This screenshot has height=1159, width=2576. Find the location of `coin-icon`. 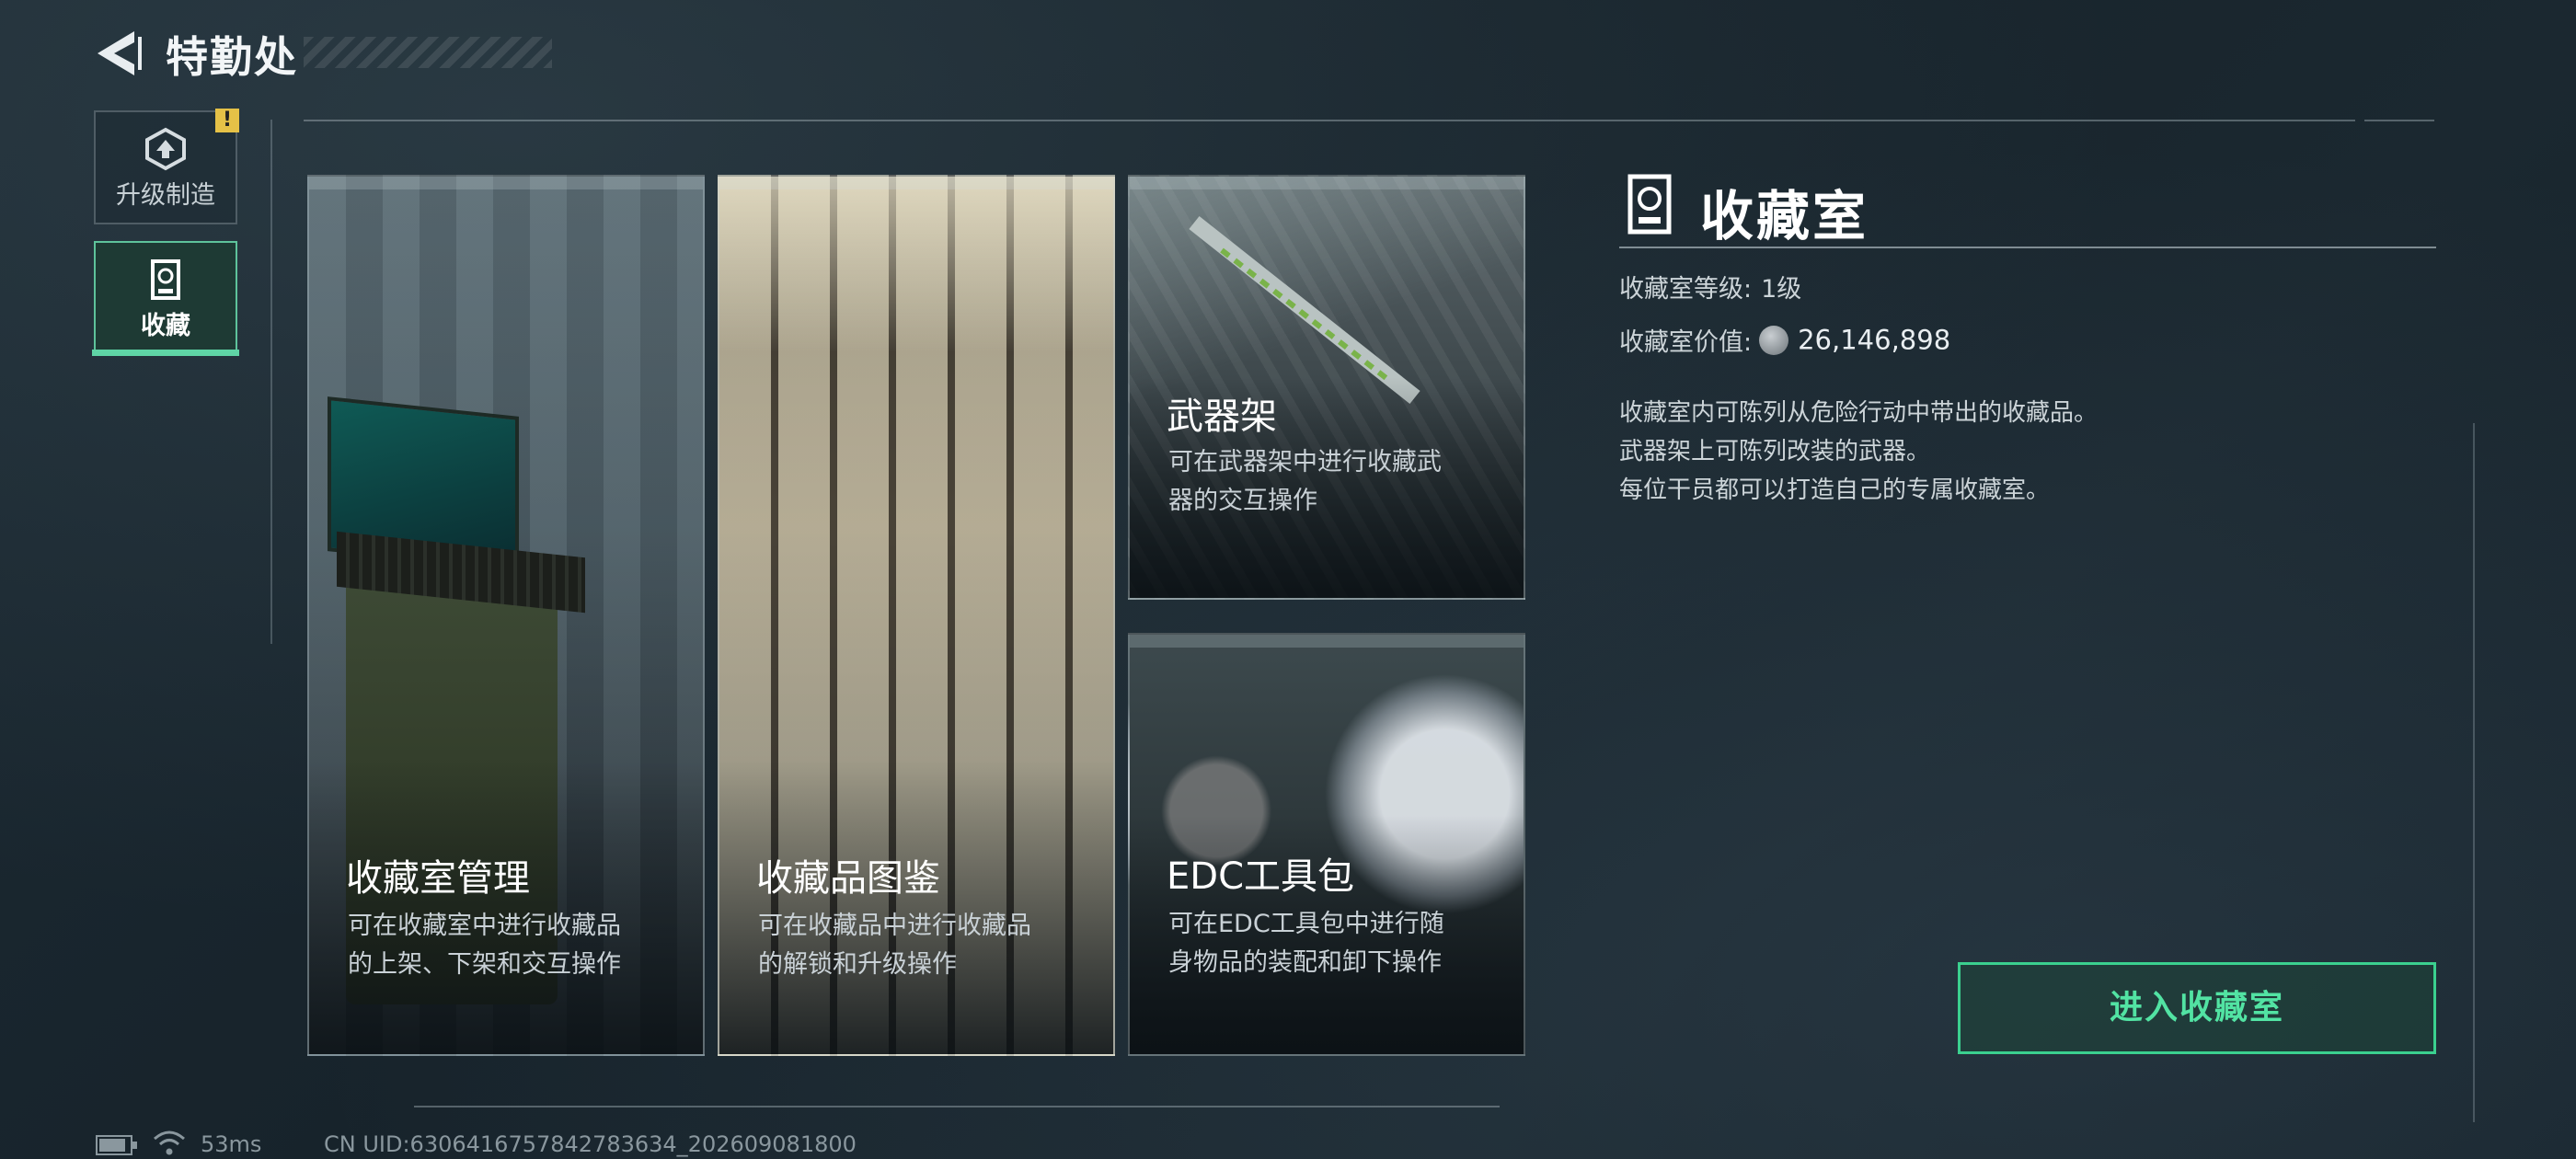

coin-icon is located at coordinates (1774, 340).